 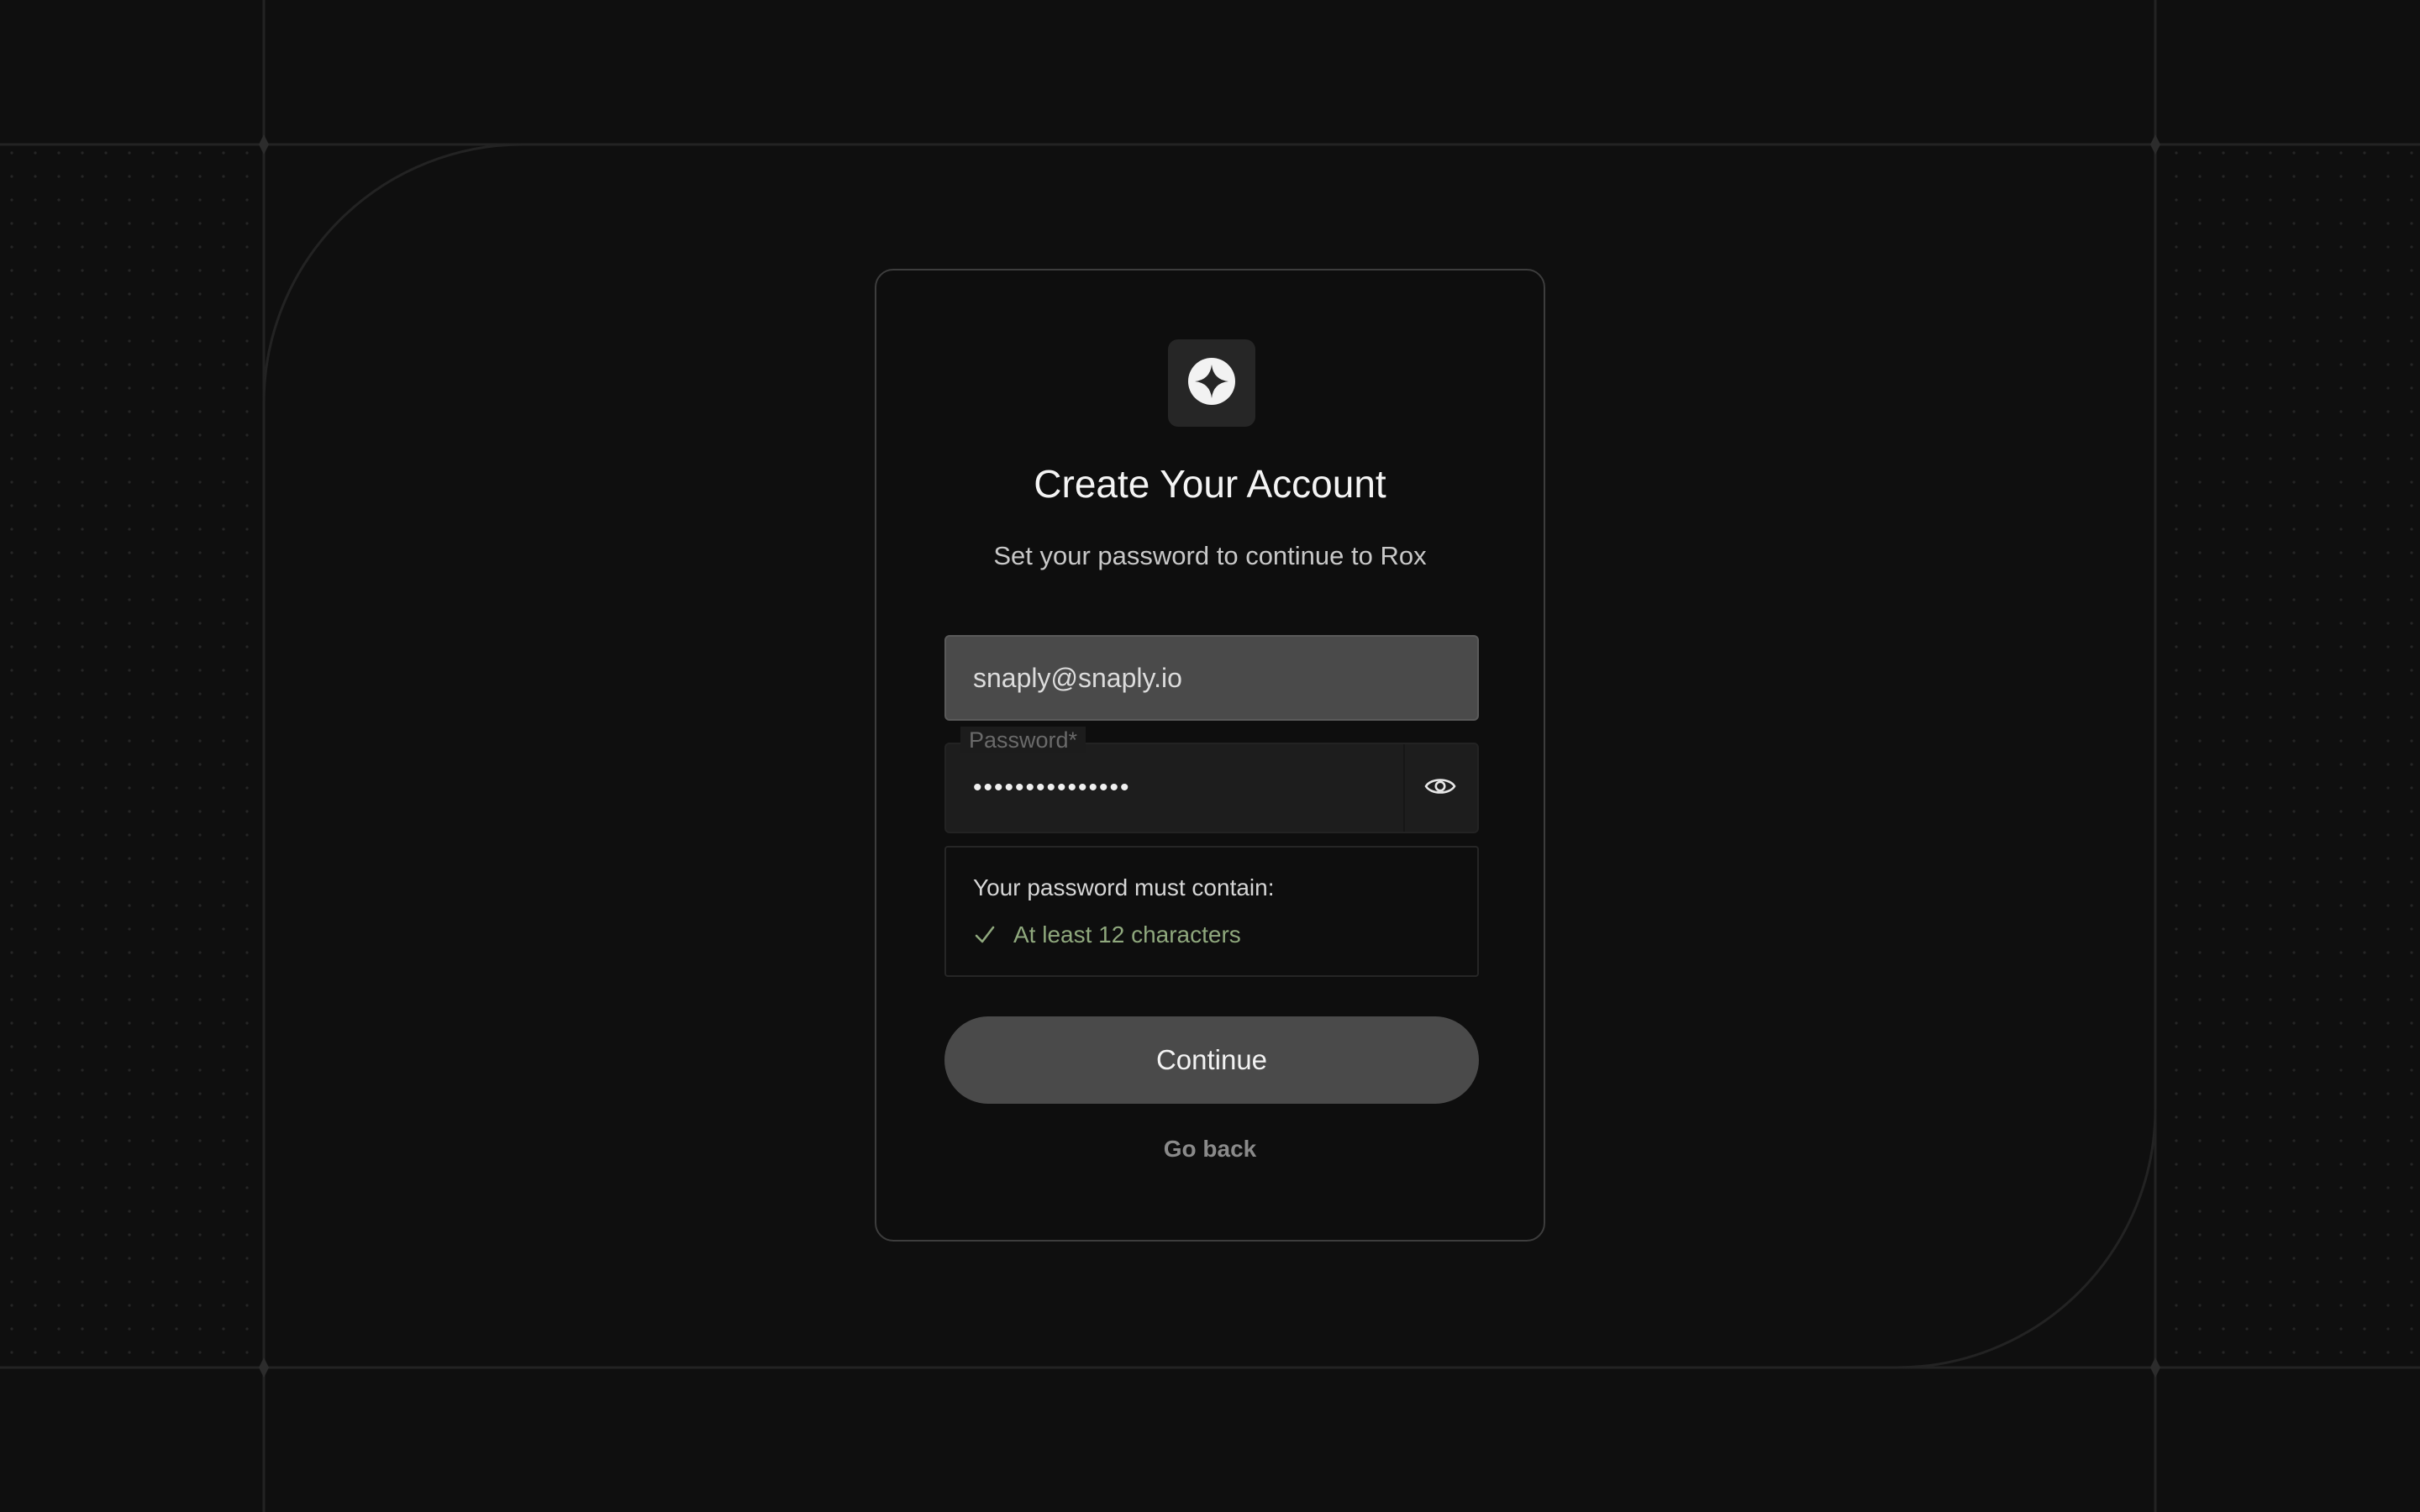 What do you see at coordinates (1210, 484) in the screenshot?
I see `page-title: Create Your Account` at bounding box center [1210, 484].